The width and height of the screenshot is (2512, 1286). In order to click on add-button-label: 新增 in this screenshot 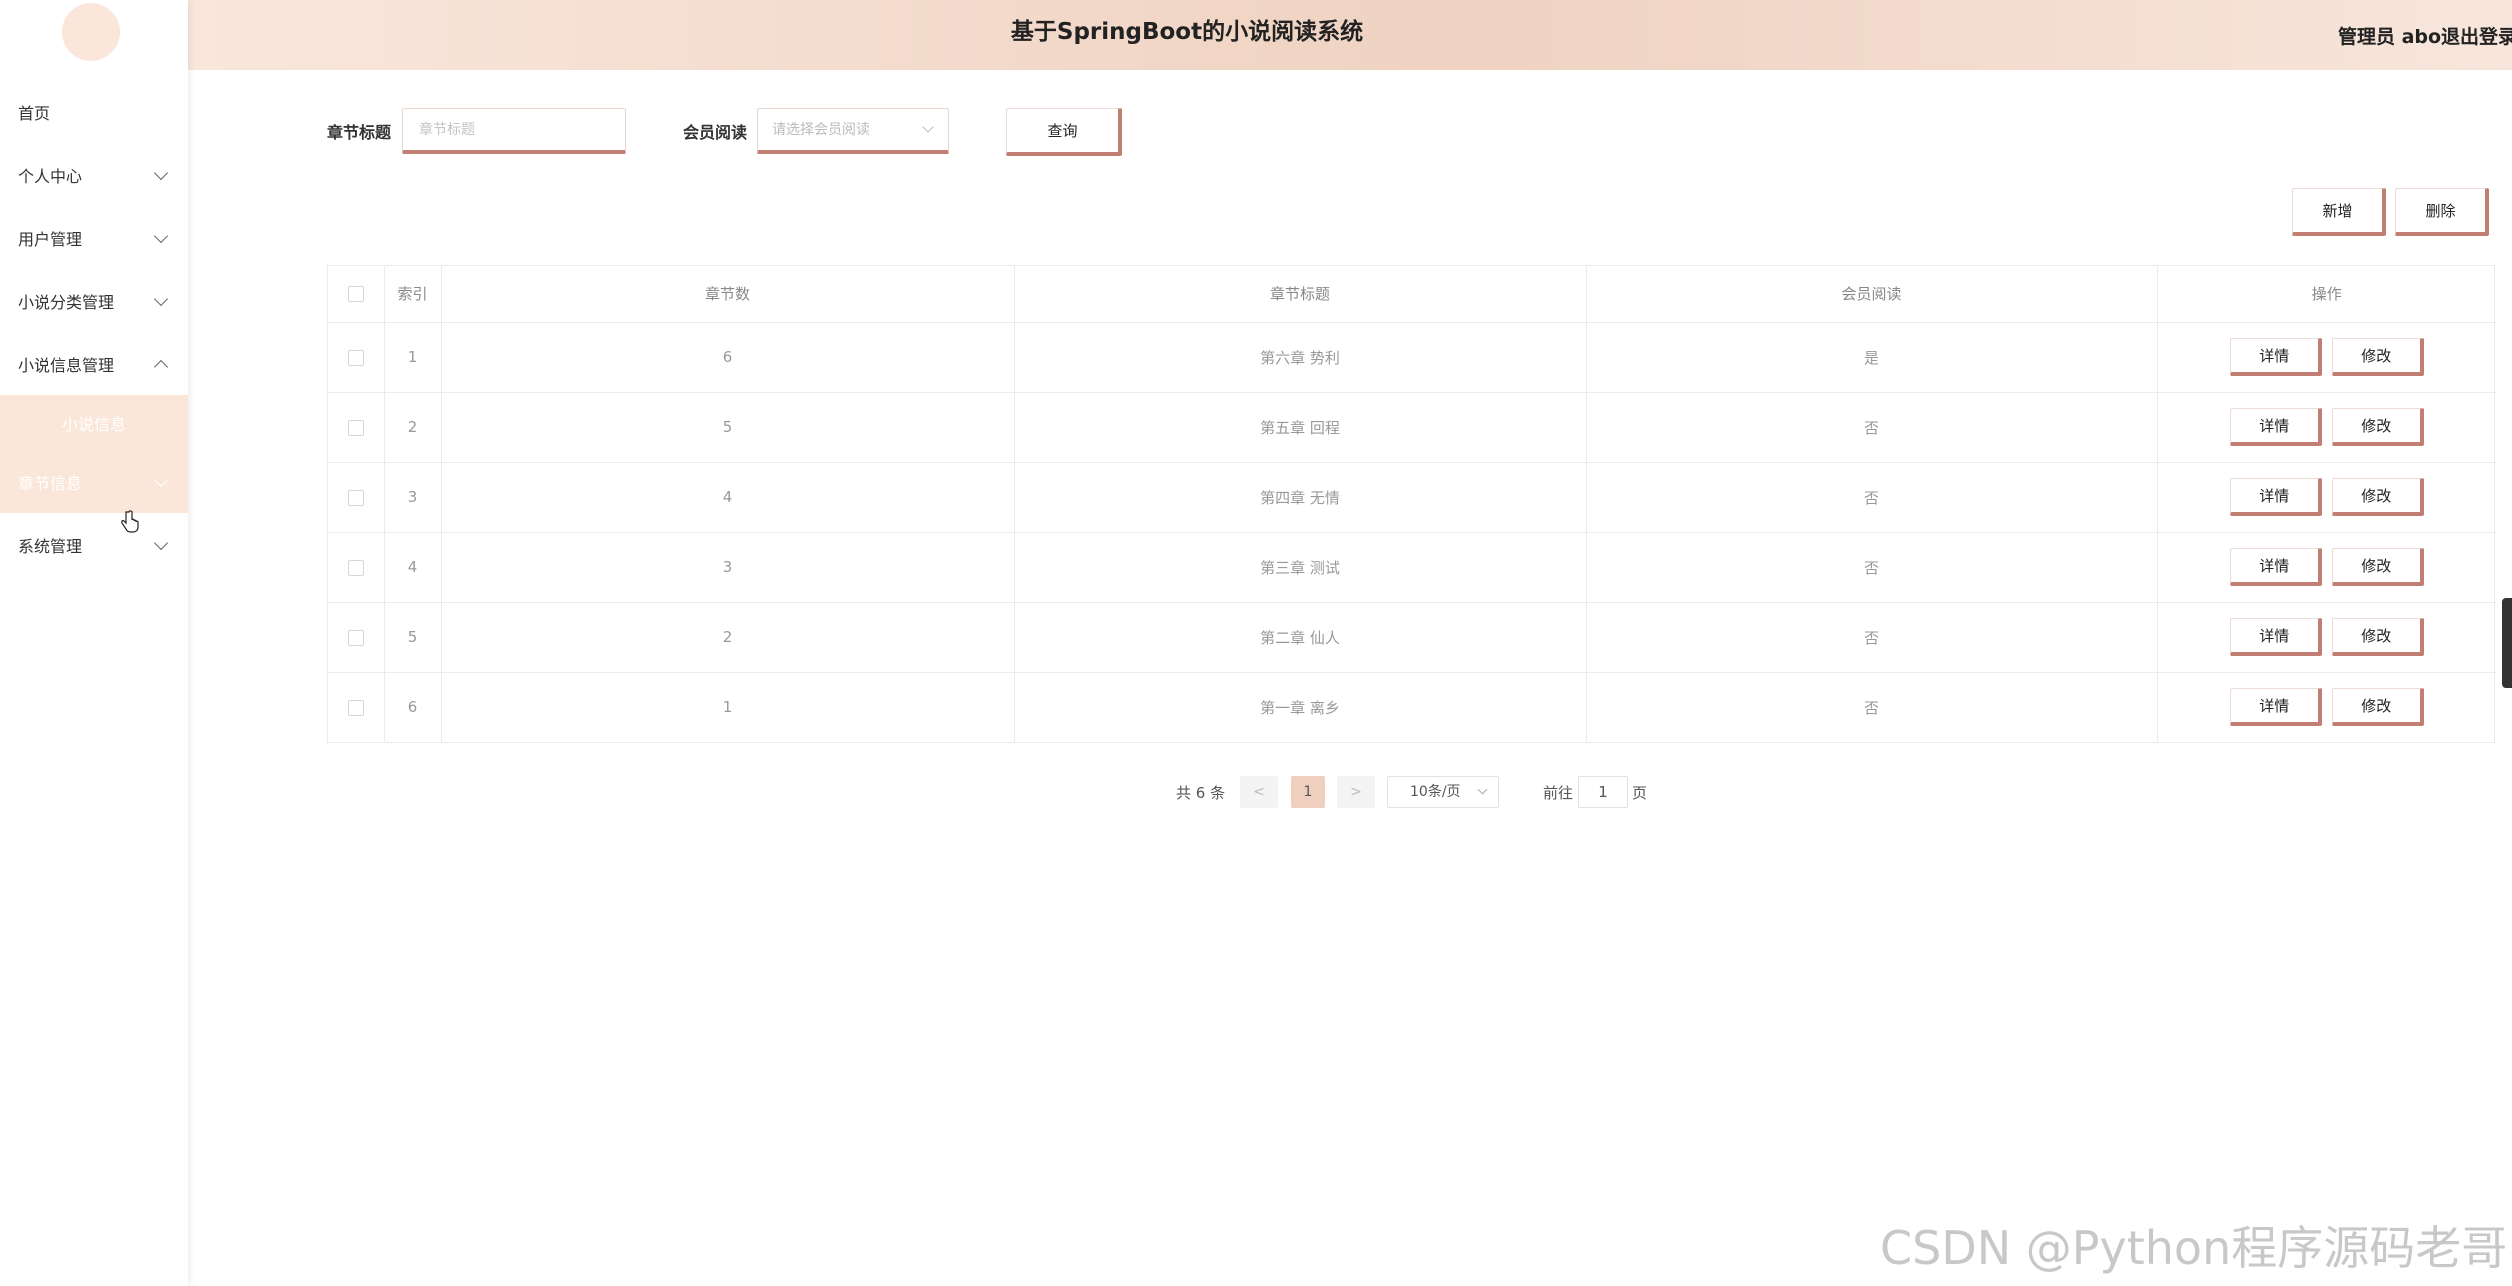, I will do `click(2337, 211)`.